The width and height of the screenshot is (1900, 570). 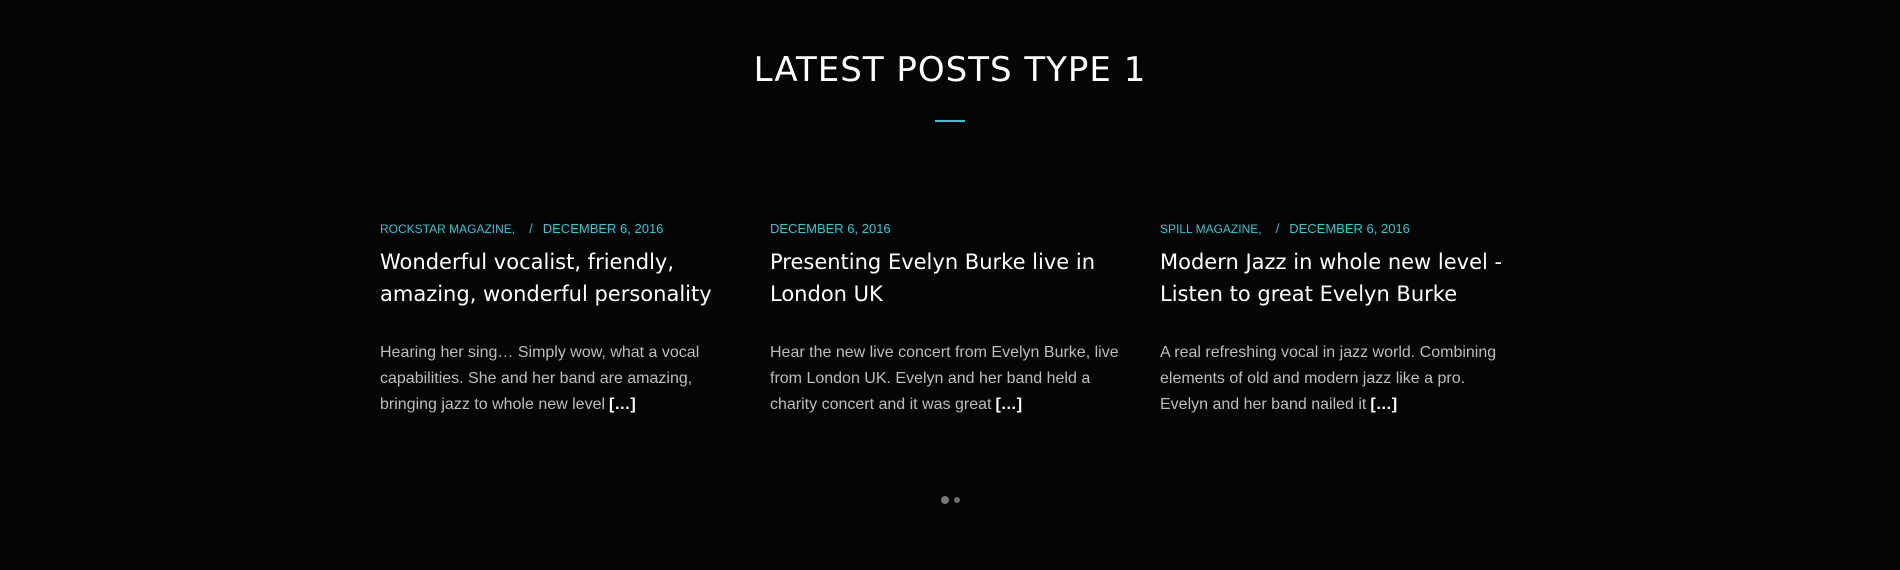 I want to click on post-meta: ROCKSTAR MAGAZINE, / DECEMBER 6, 2016, so click(x=555, y=229).